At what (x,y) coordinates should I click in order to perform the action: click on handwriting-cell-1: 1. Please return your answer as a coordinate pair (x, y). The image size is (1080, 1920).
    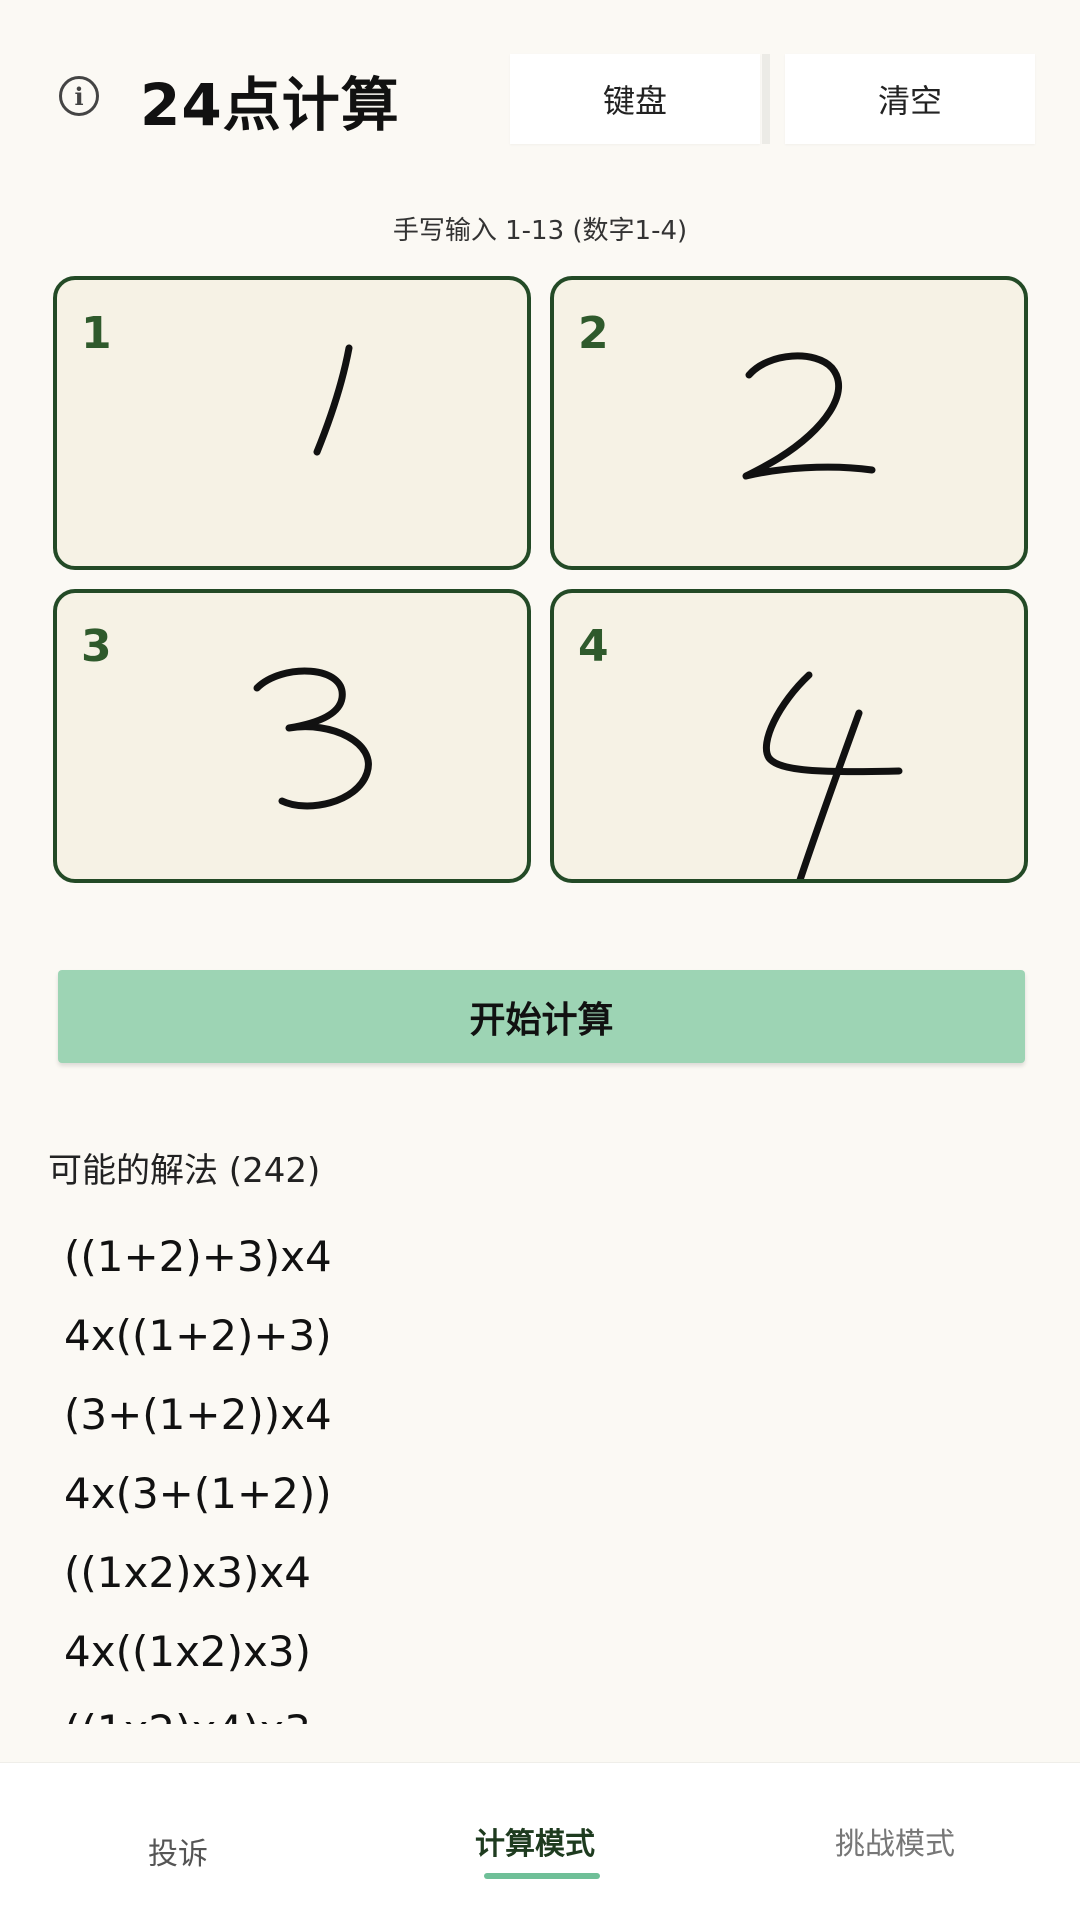
    Looking at the image, I should click on (292, 423).